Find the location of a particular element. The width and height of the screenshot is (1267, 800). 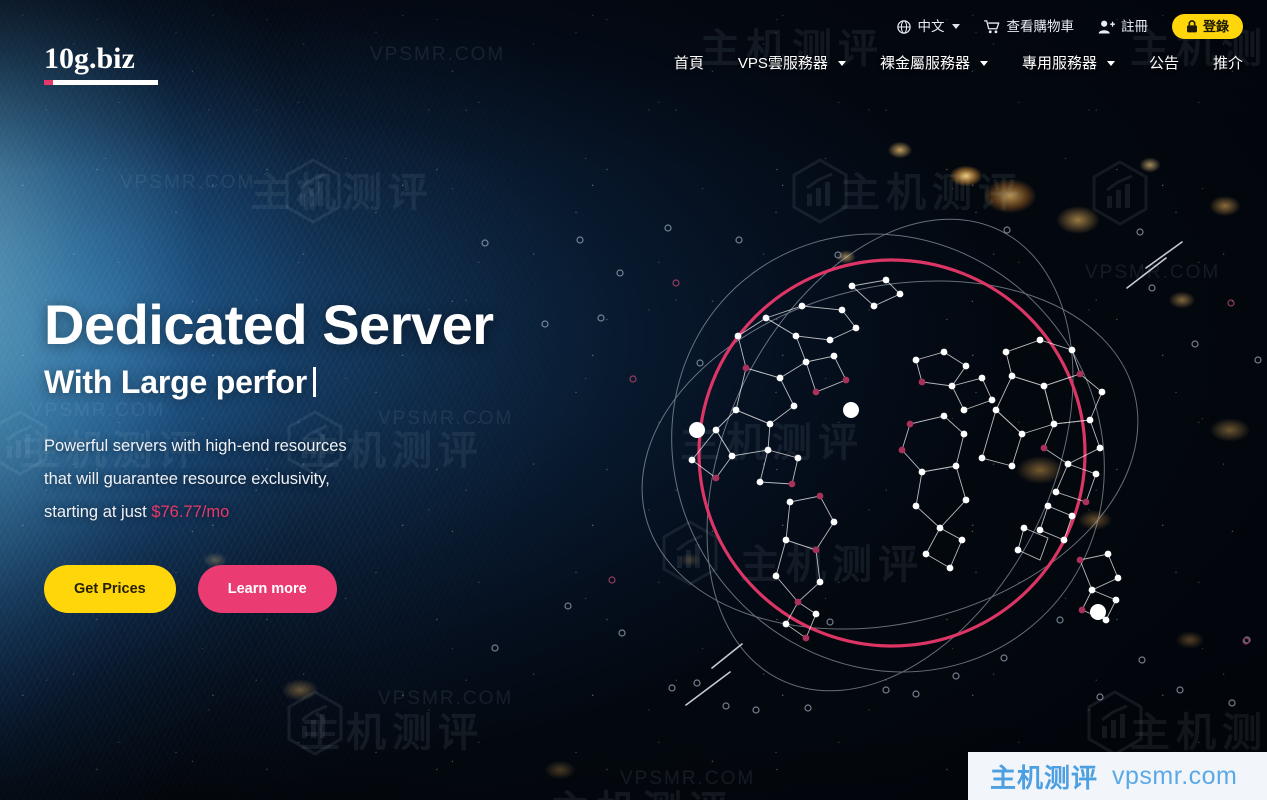

hero-subtitle: With Large perfor is located at coordinates (304, 381).